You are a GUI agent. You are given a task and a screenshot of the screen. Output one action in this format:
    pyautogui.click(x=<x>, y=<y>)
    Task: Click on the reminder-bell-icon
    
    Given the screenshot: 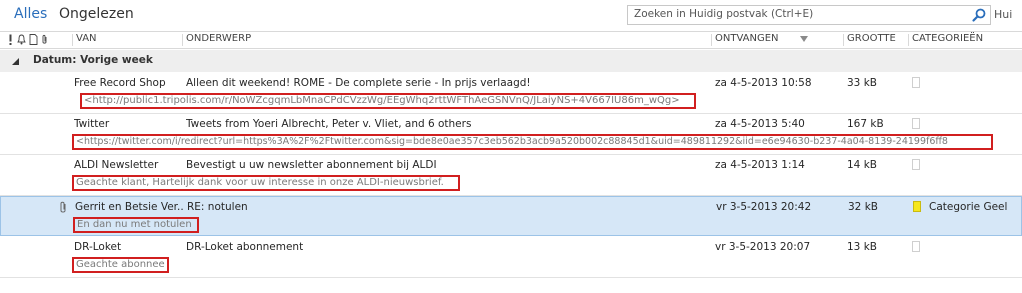 What is the action you would take?
    pyautogui.click(x=21, y=39)
    